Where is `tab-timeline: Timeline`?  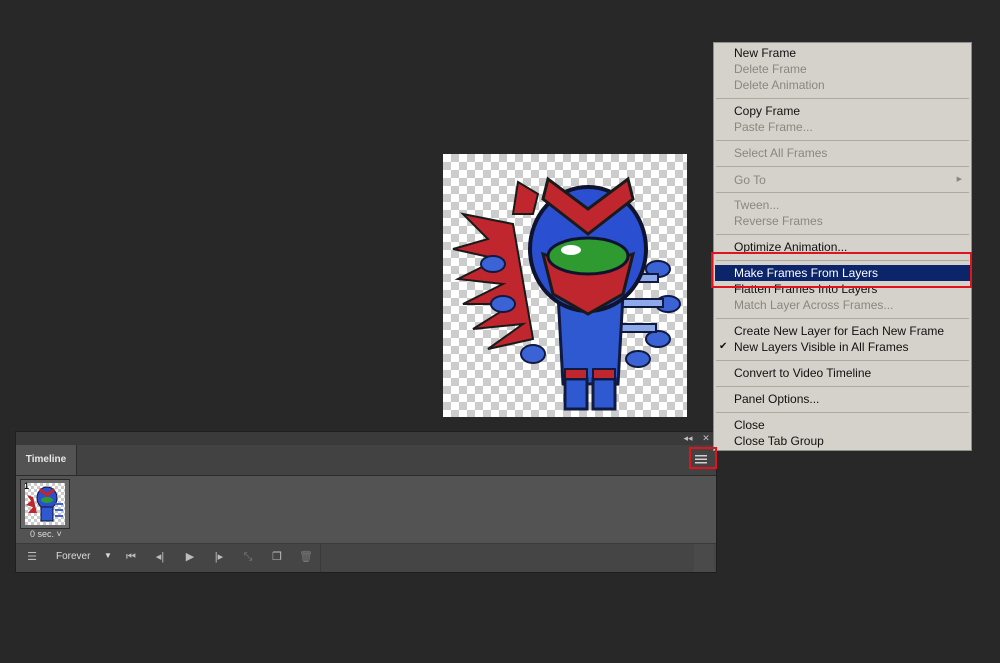 tab-timeline: Timeline is located at coordinates (46, 460).